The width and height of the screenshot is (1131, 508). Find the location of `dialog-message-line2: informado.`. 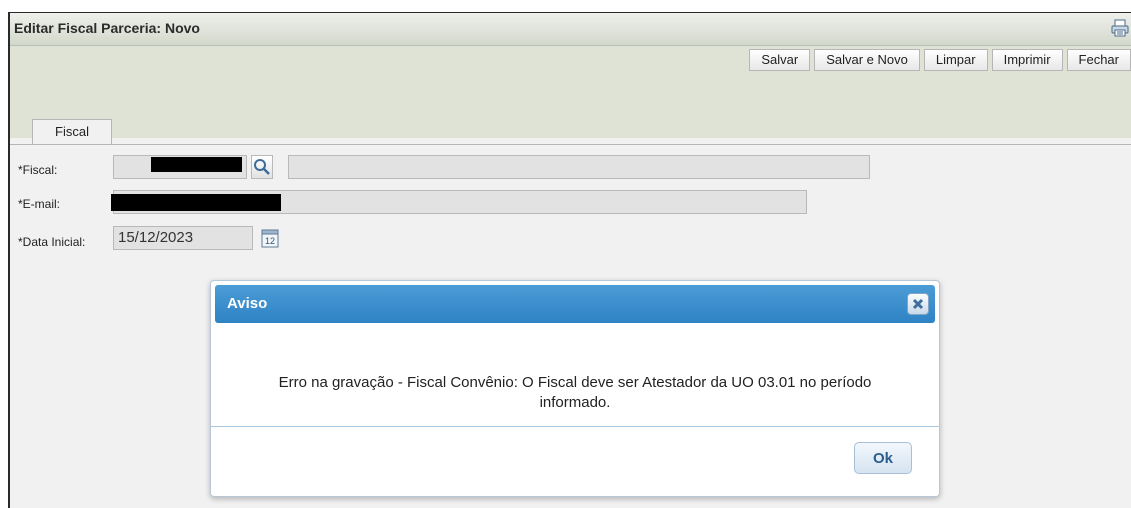

dialog-message-line2: informado. is located at coordinates (575, 402).